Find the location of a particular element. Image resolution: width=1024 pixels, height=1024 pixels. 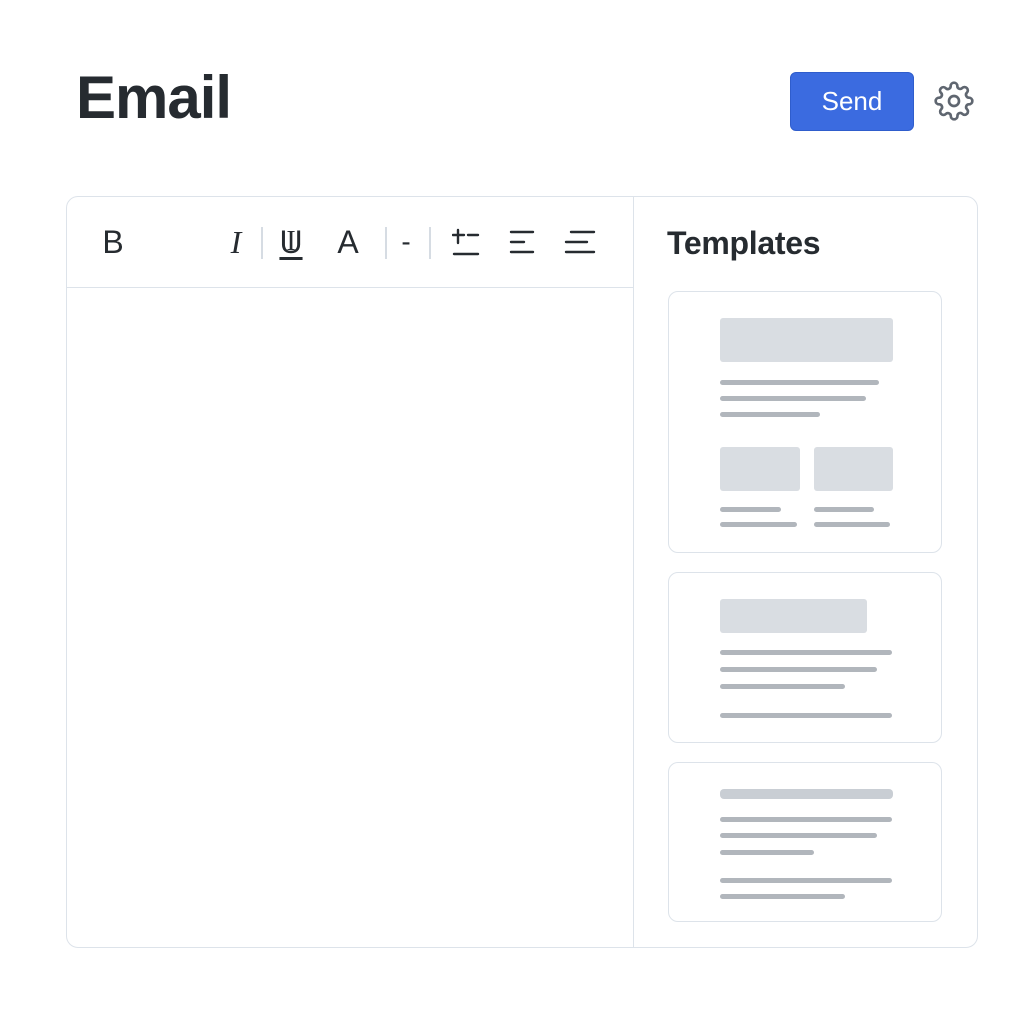

indent-button is located at coordinates (466, 242).